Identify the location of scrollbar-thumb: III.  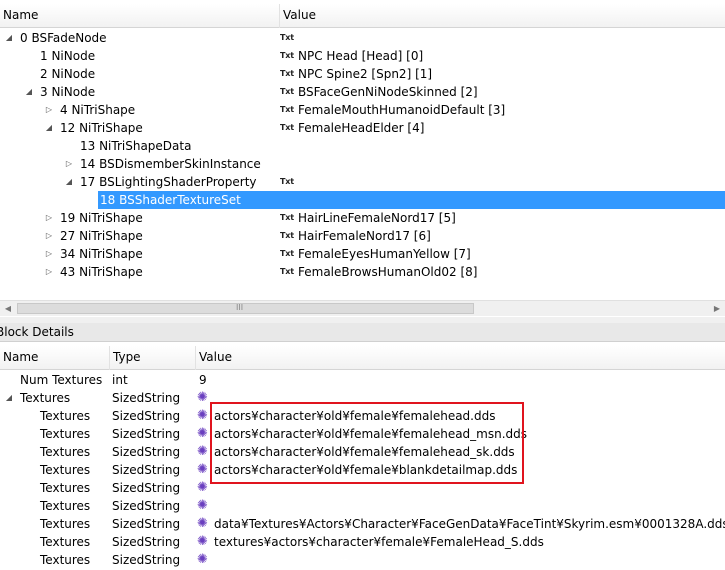
(245, 308).